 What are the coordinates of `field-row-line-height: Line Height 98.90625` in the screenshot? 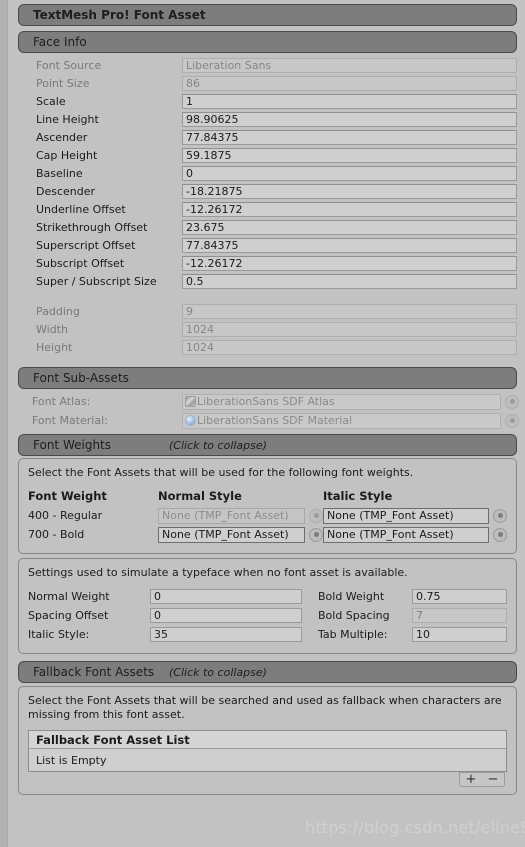 It's located at (266, 119).